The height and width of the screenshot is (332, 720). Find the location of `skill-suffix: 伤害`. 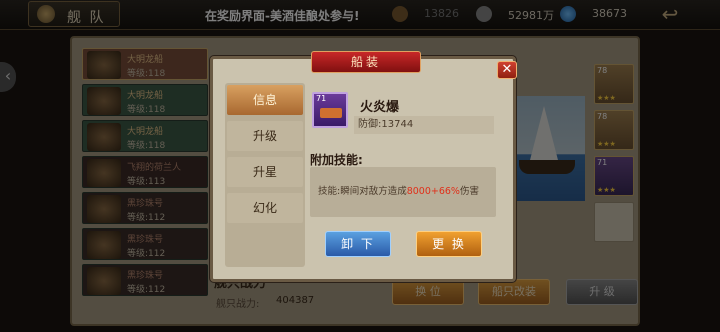

skill-suffix: 伤害 is located at coordinates (469, 191).